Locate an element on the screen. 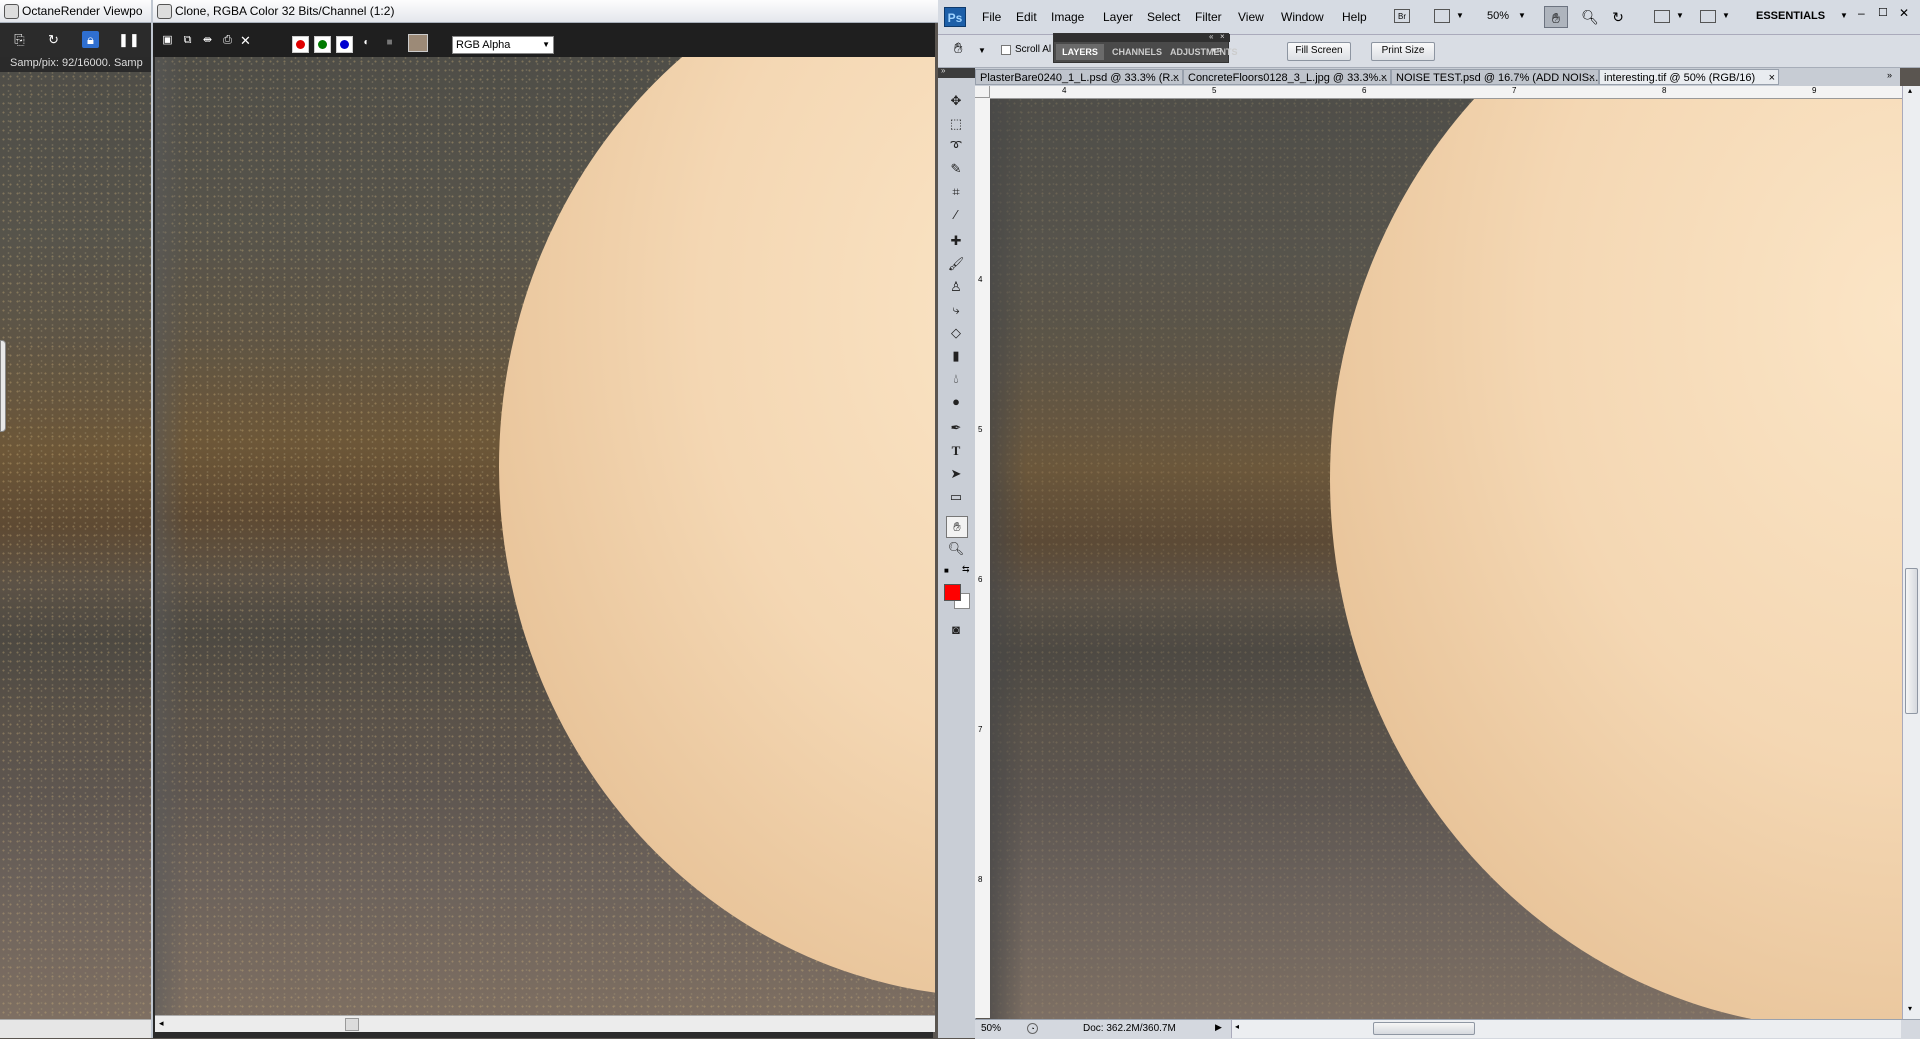 The image size is (1920, 1039). lock-icon: 🔒︎ is located at coordinates (90, 39).